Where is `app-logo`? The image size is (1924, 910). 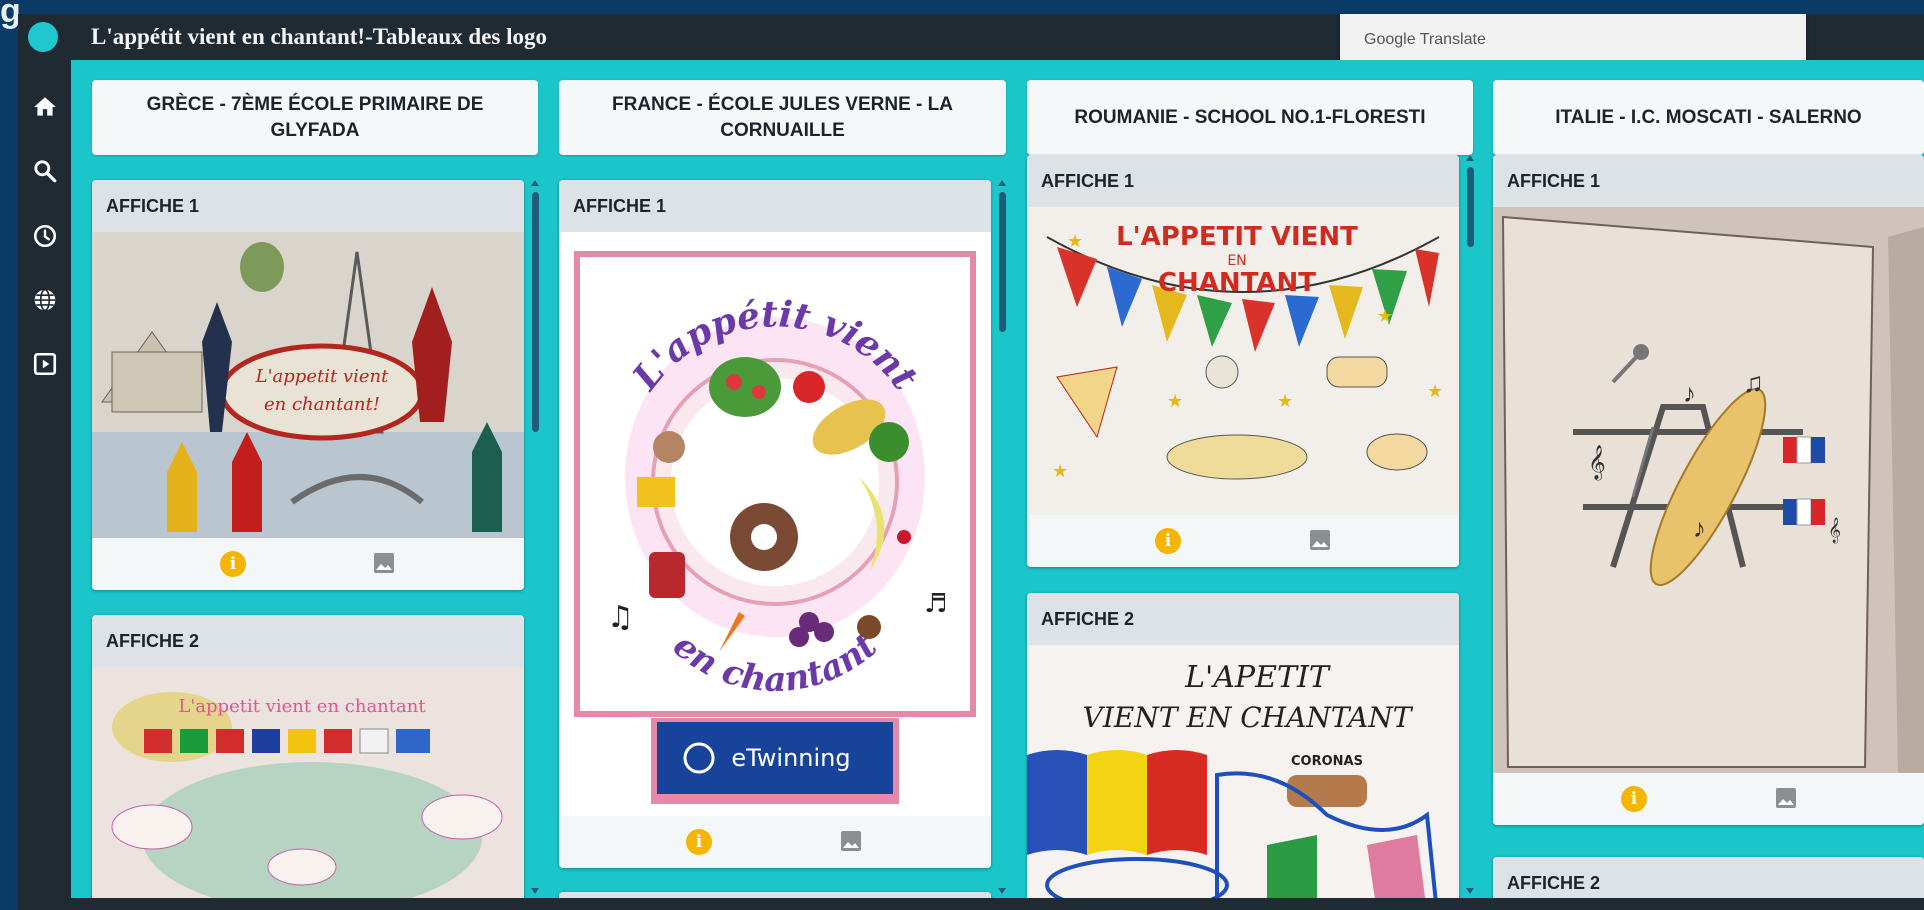
app-logo is located at coordinates (43, 37).